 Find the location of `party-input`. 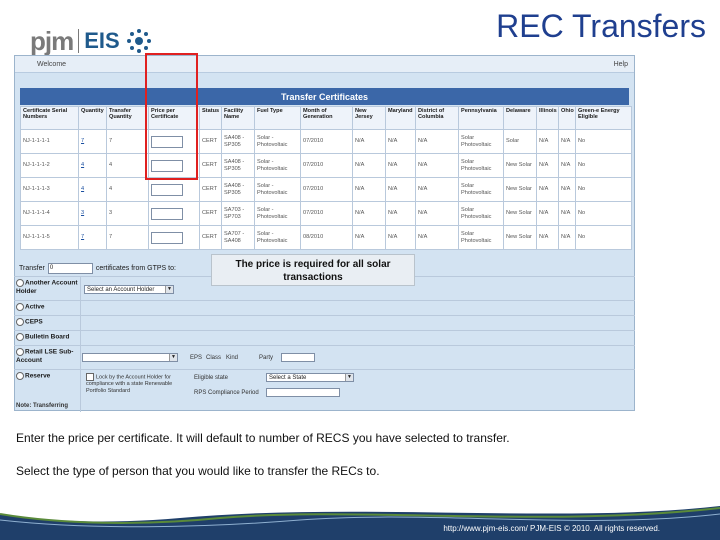

party-input is located at coordinates (298, 357).